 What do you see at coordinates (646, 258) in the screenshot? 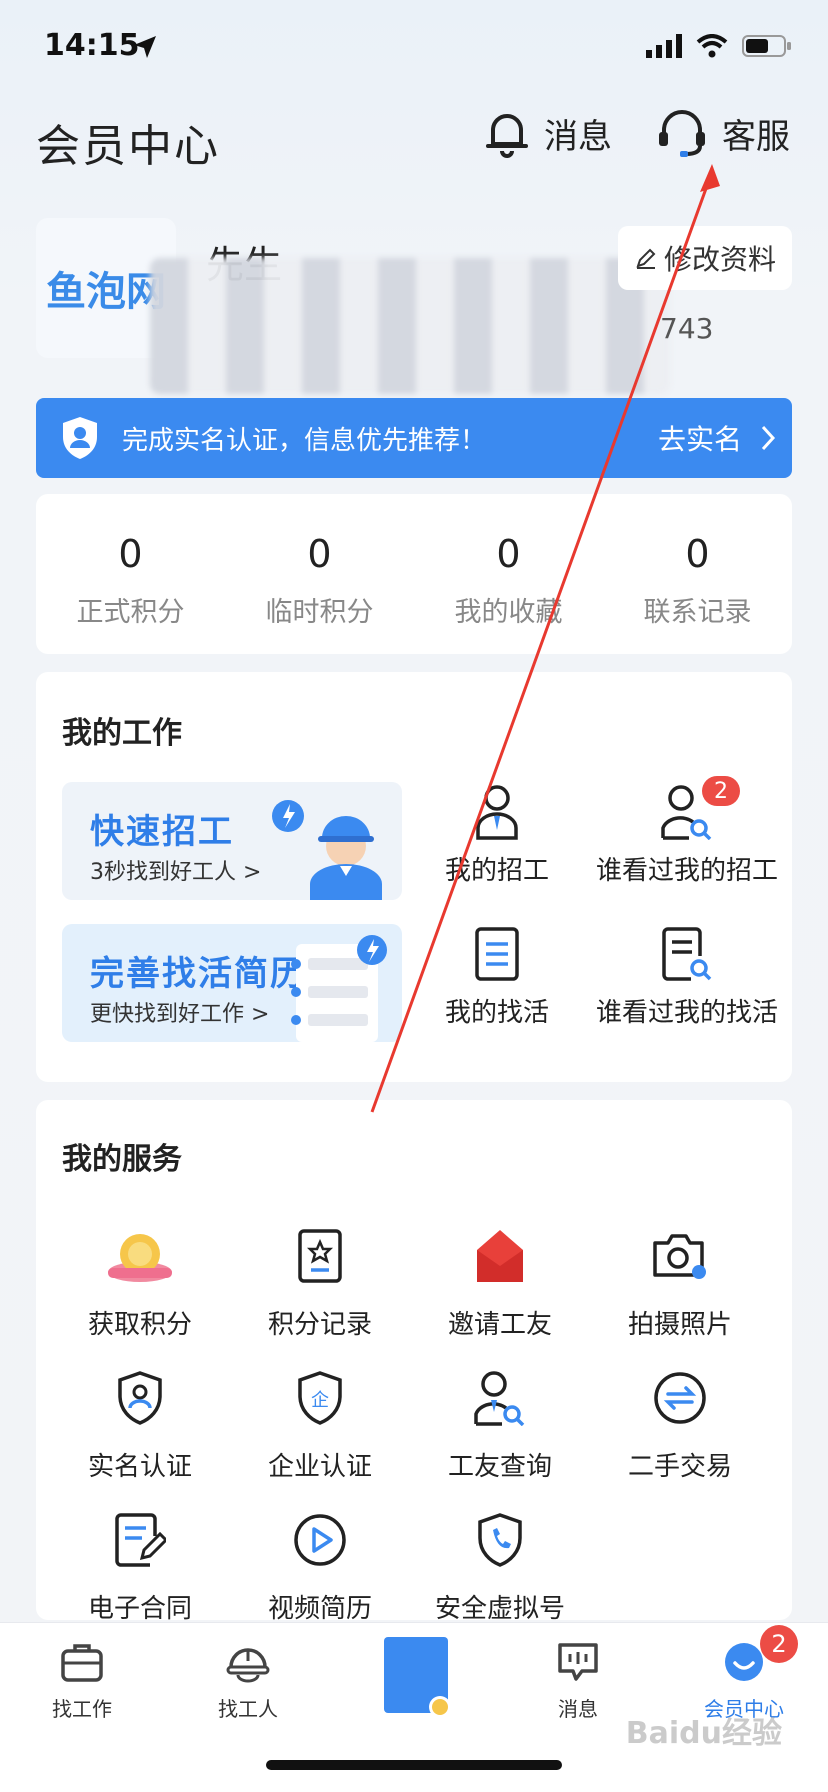
I see `pencil-icon` at bounding box center [646, 258].